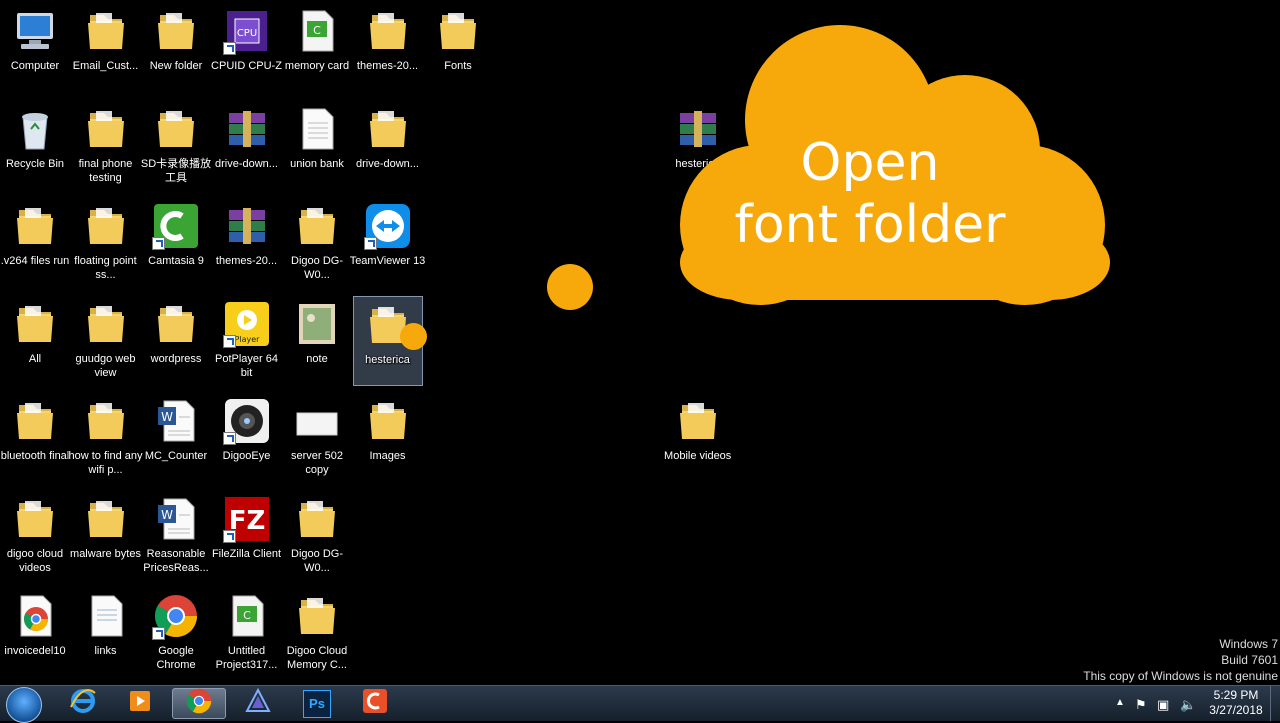 This screenshot has width=1280, height=723. I want to click on blank-file-icon, so click(317, 421).